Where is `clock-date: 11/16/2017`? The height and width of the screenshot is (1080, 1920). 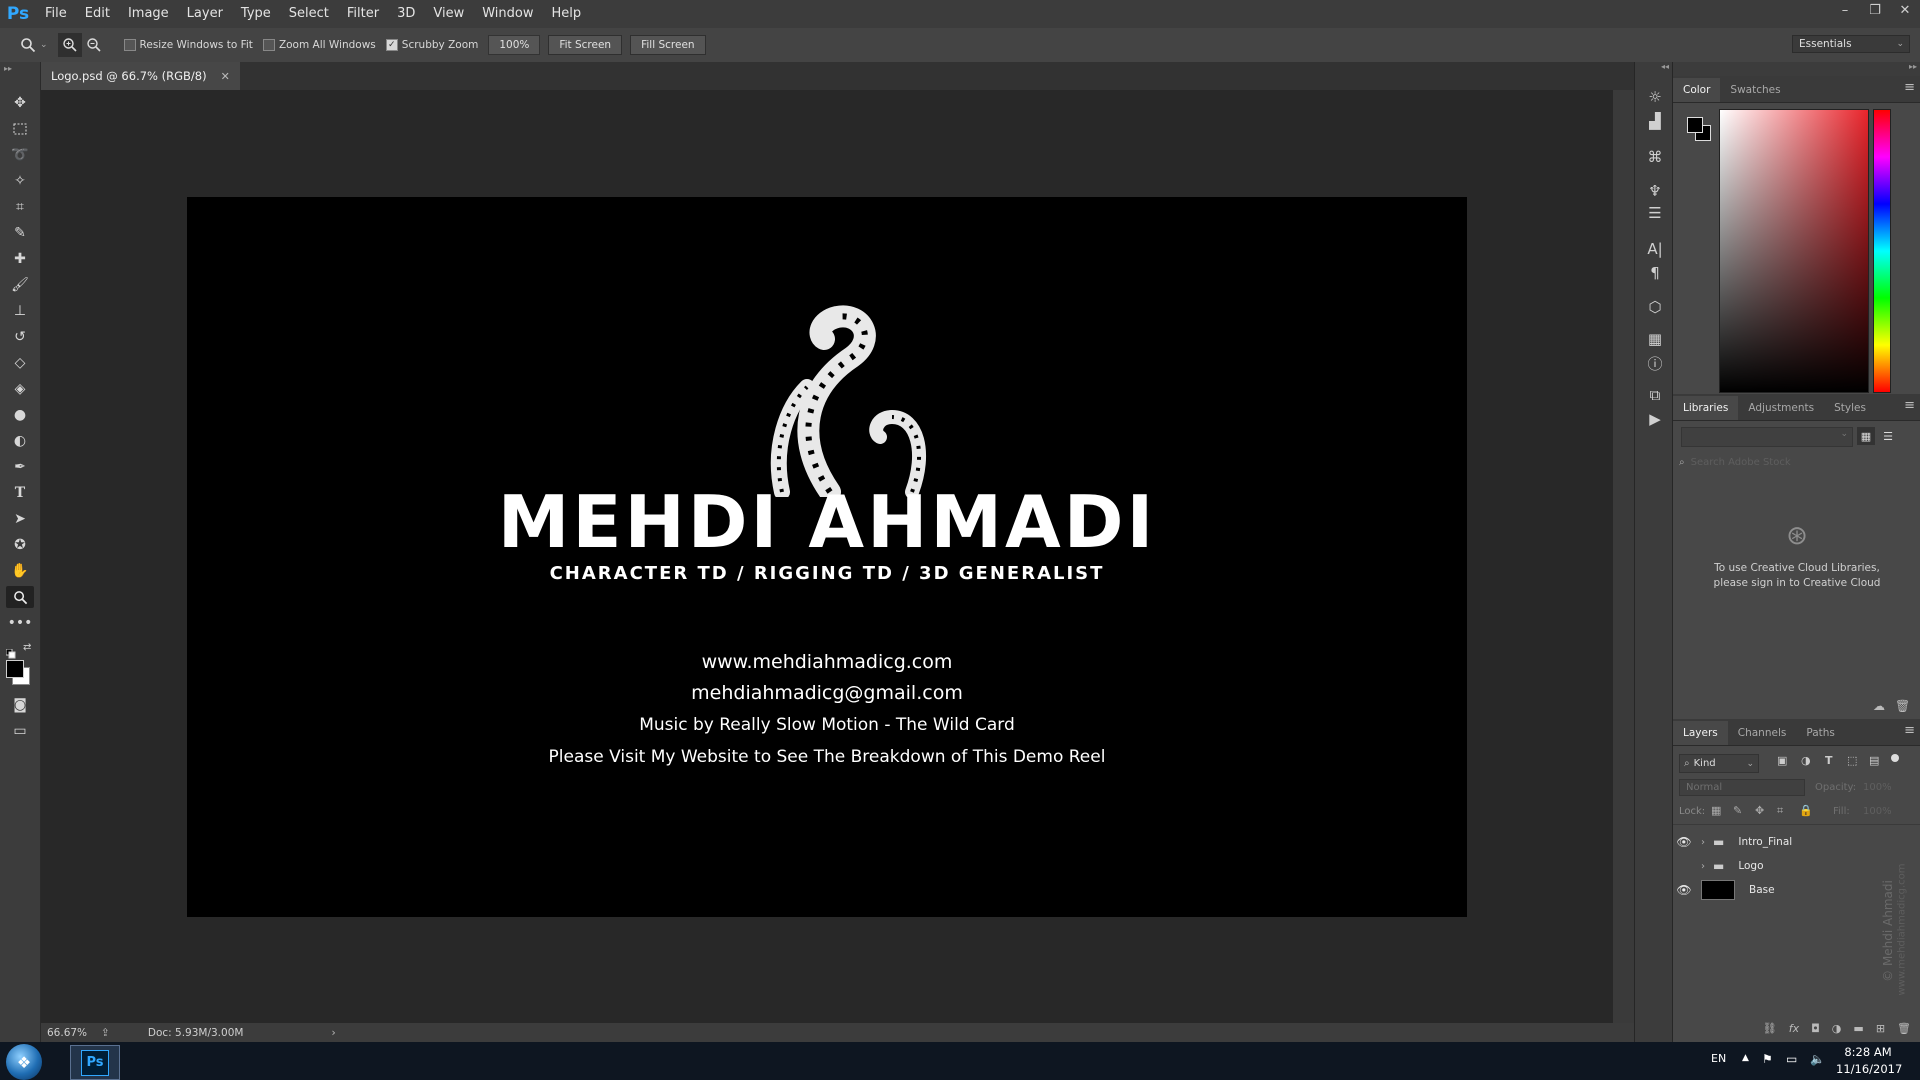
clock-date: 11/16/2017 is located at coordinates (1869, 1069).